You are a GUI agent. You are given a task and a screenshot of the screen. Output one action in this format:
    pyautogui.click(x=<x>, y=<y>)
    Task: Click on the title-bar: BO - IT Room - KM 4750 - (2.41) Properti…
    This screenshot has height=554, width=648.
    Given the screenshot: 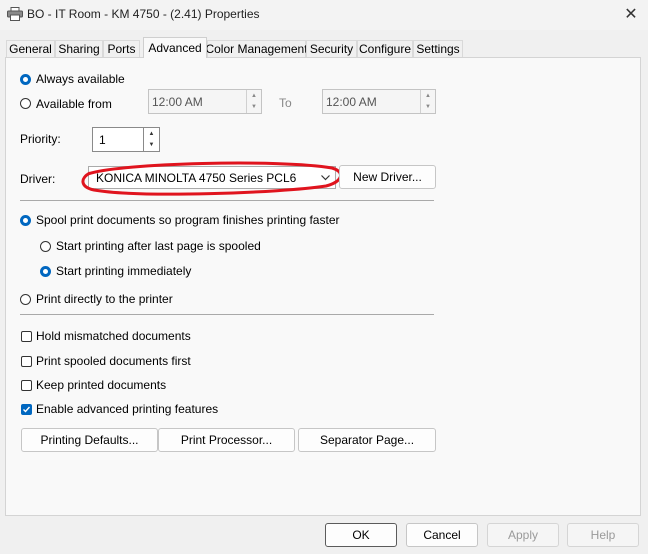 What is the action you would take?
    pyautogui.click(x=324, y=15)
    